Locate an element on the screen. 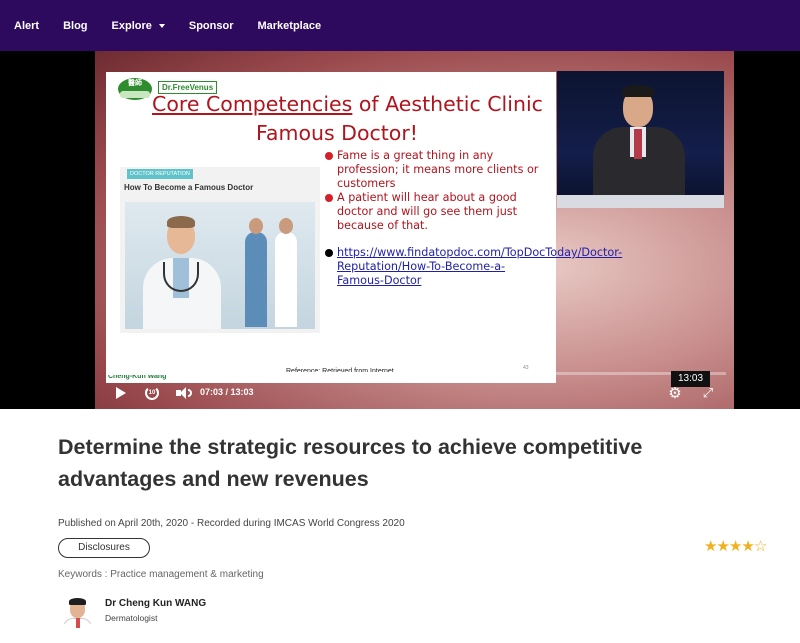  nav-blog-label: Blog is located at coordinates (75, 25).